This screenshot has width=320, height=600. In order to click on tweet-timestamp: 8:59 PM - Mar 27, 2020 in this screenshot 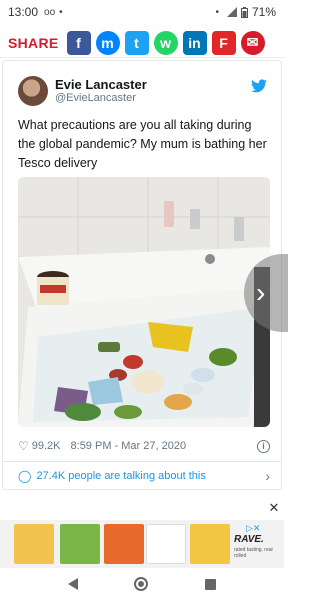, I will do `click(129, 446)`.